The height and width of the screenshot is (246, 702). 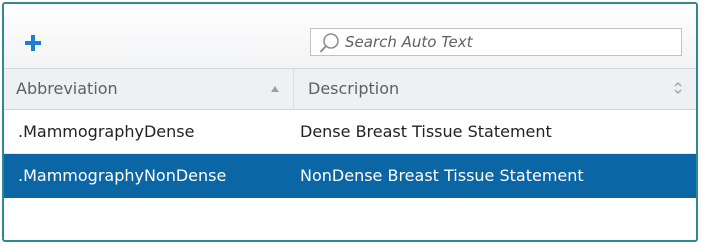 I want to click on sort-icon, so click(x=678, y=88).